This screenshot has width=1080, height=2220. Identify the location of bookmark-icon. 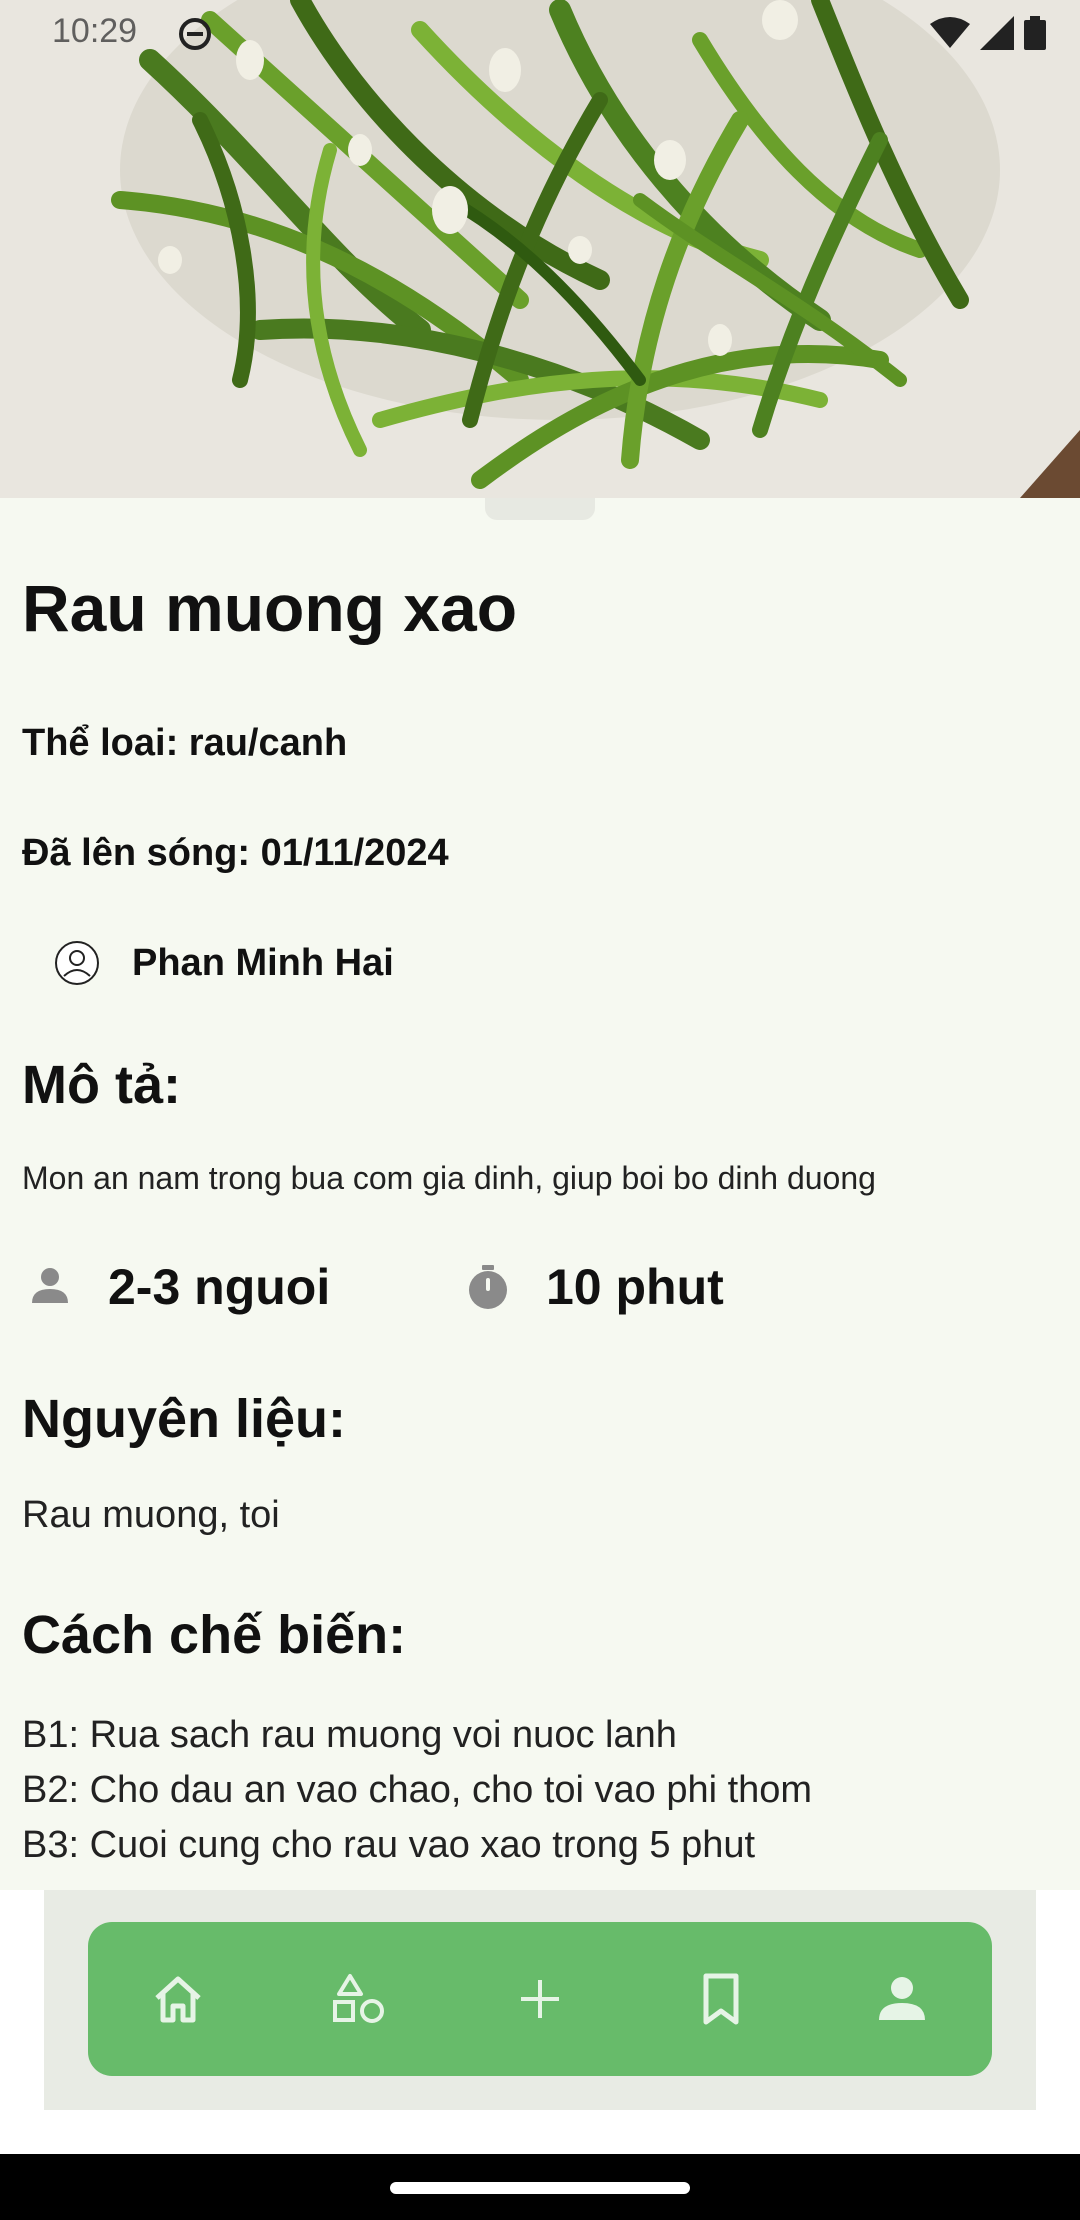
(721, 1999).